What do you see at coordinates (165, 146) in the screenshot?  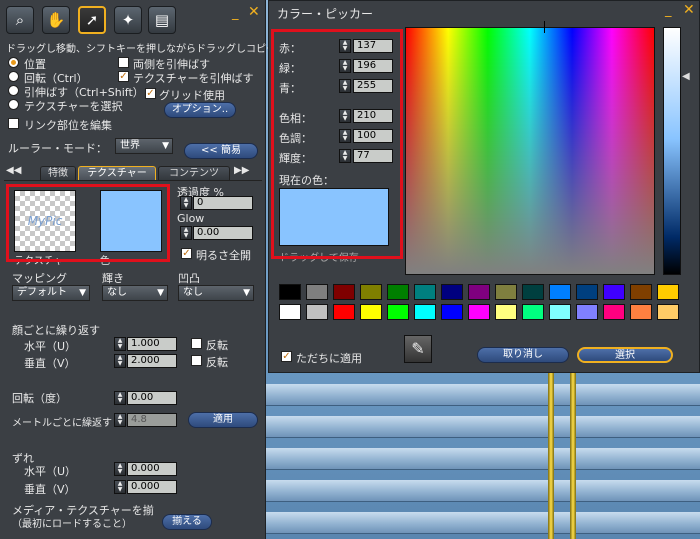 I see `chevron-down-icon: ▼` at bounding box center [165, 146].